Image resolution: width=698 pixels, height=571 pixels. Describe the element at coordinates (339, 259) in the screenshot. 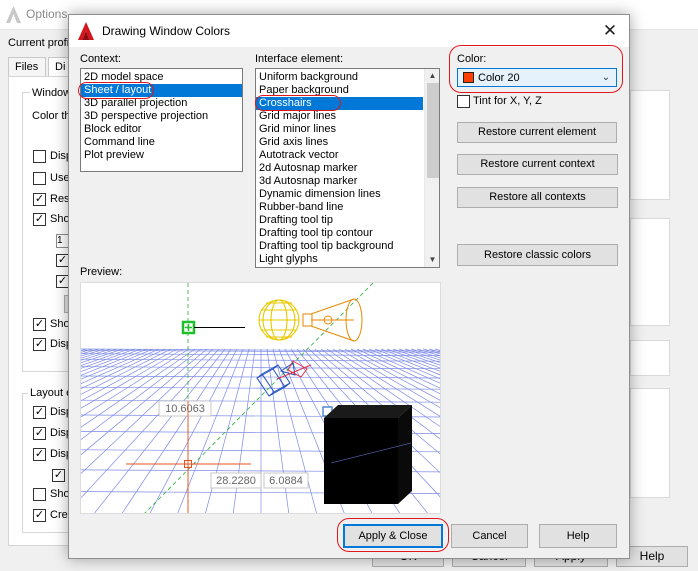

I see `interface-element-item: Light glyphs` at that location.